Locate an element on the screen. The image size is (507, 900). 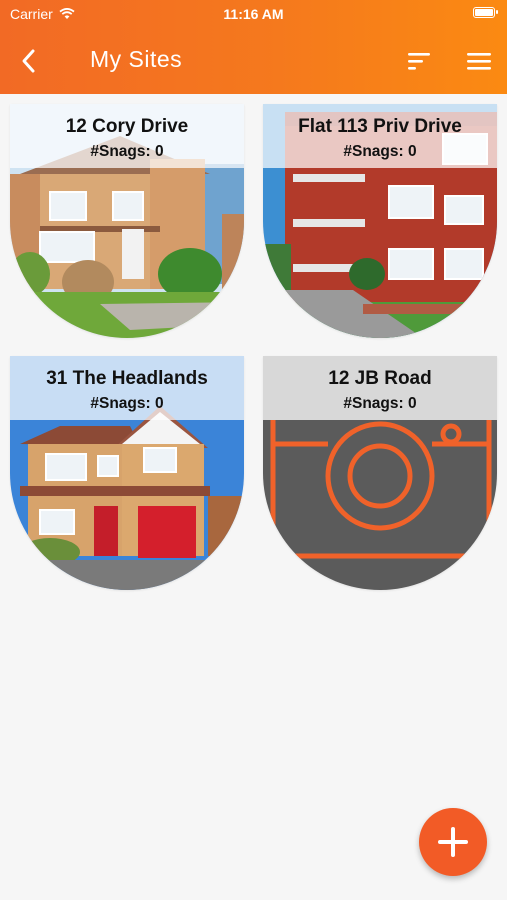
site-name: Flat 113 Priv Drive is located at coordinates (380, 126).